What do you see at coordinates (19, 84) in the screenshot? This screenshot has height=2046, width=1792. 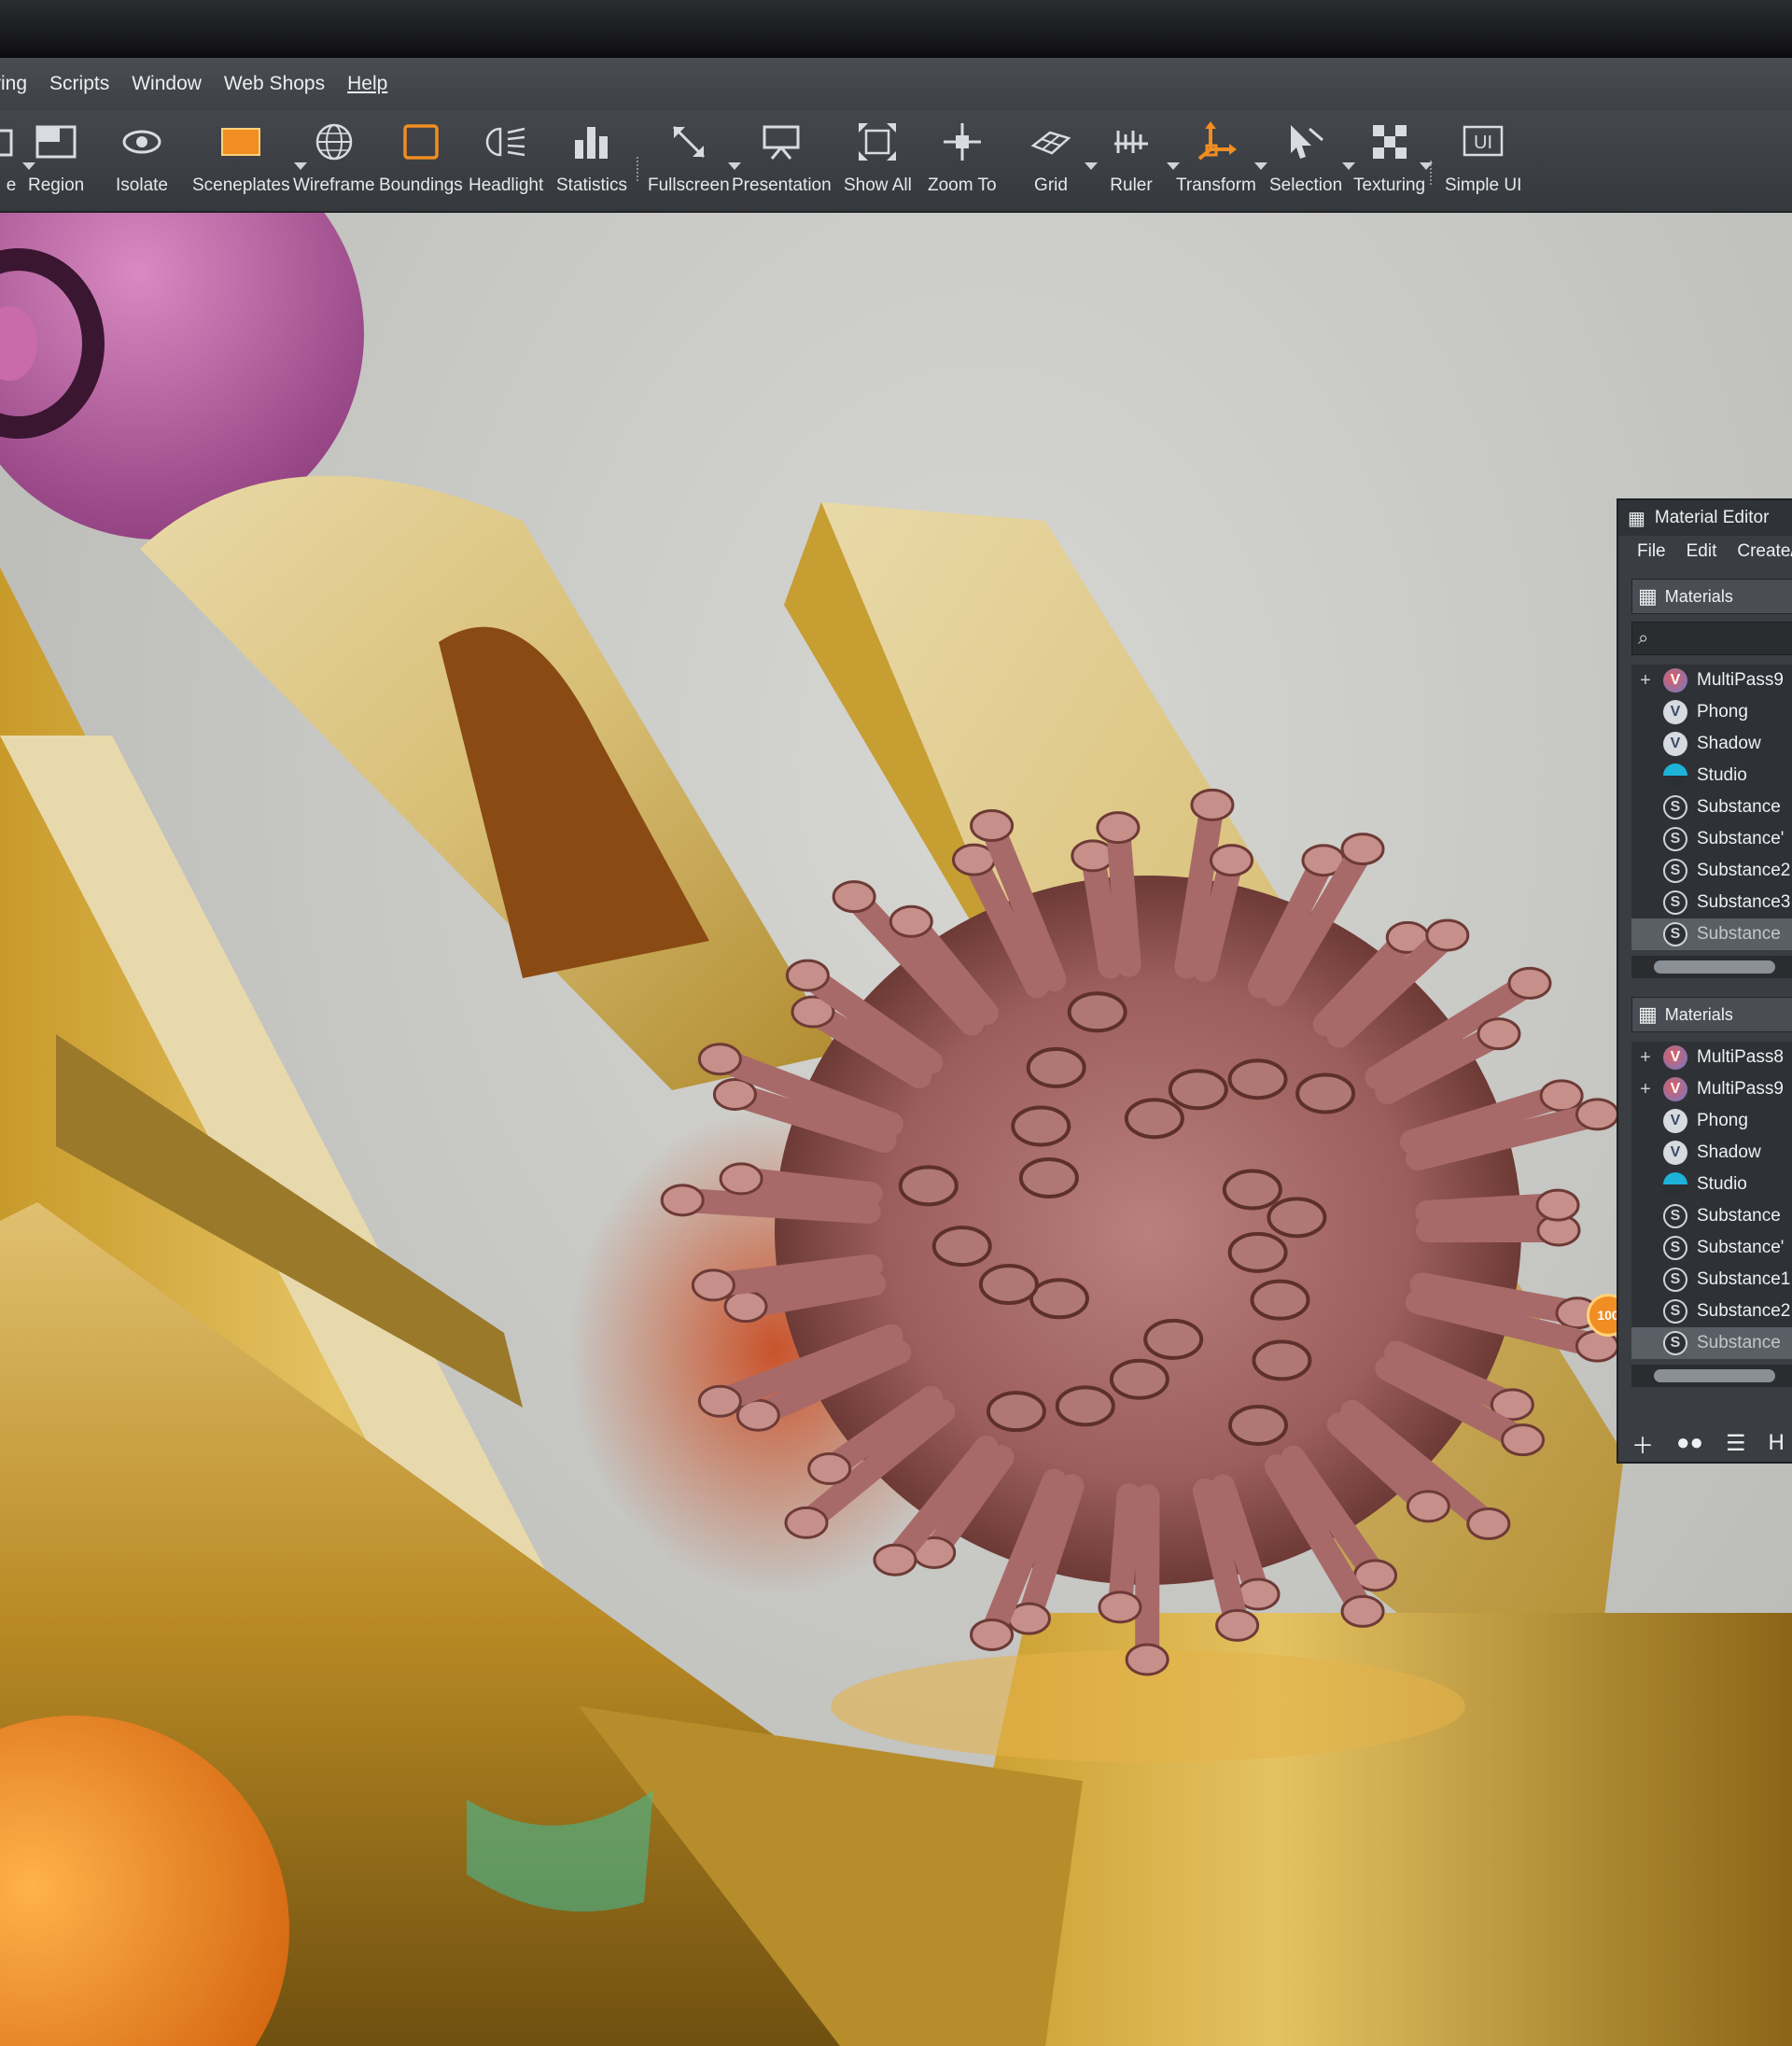 I see `menu-rendering: ring` at bounding box center [19, 84].